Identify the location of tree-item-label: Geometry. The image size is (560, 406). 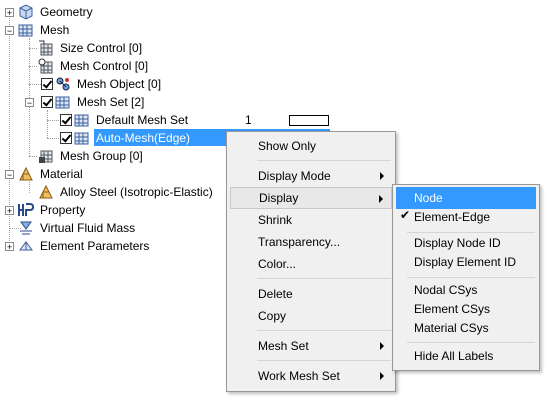
(66, 12).